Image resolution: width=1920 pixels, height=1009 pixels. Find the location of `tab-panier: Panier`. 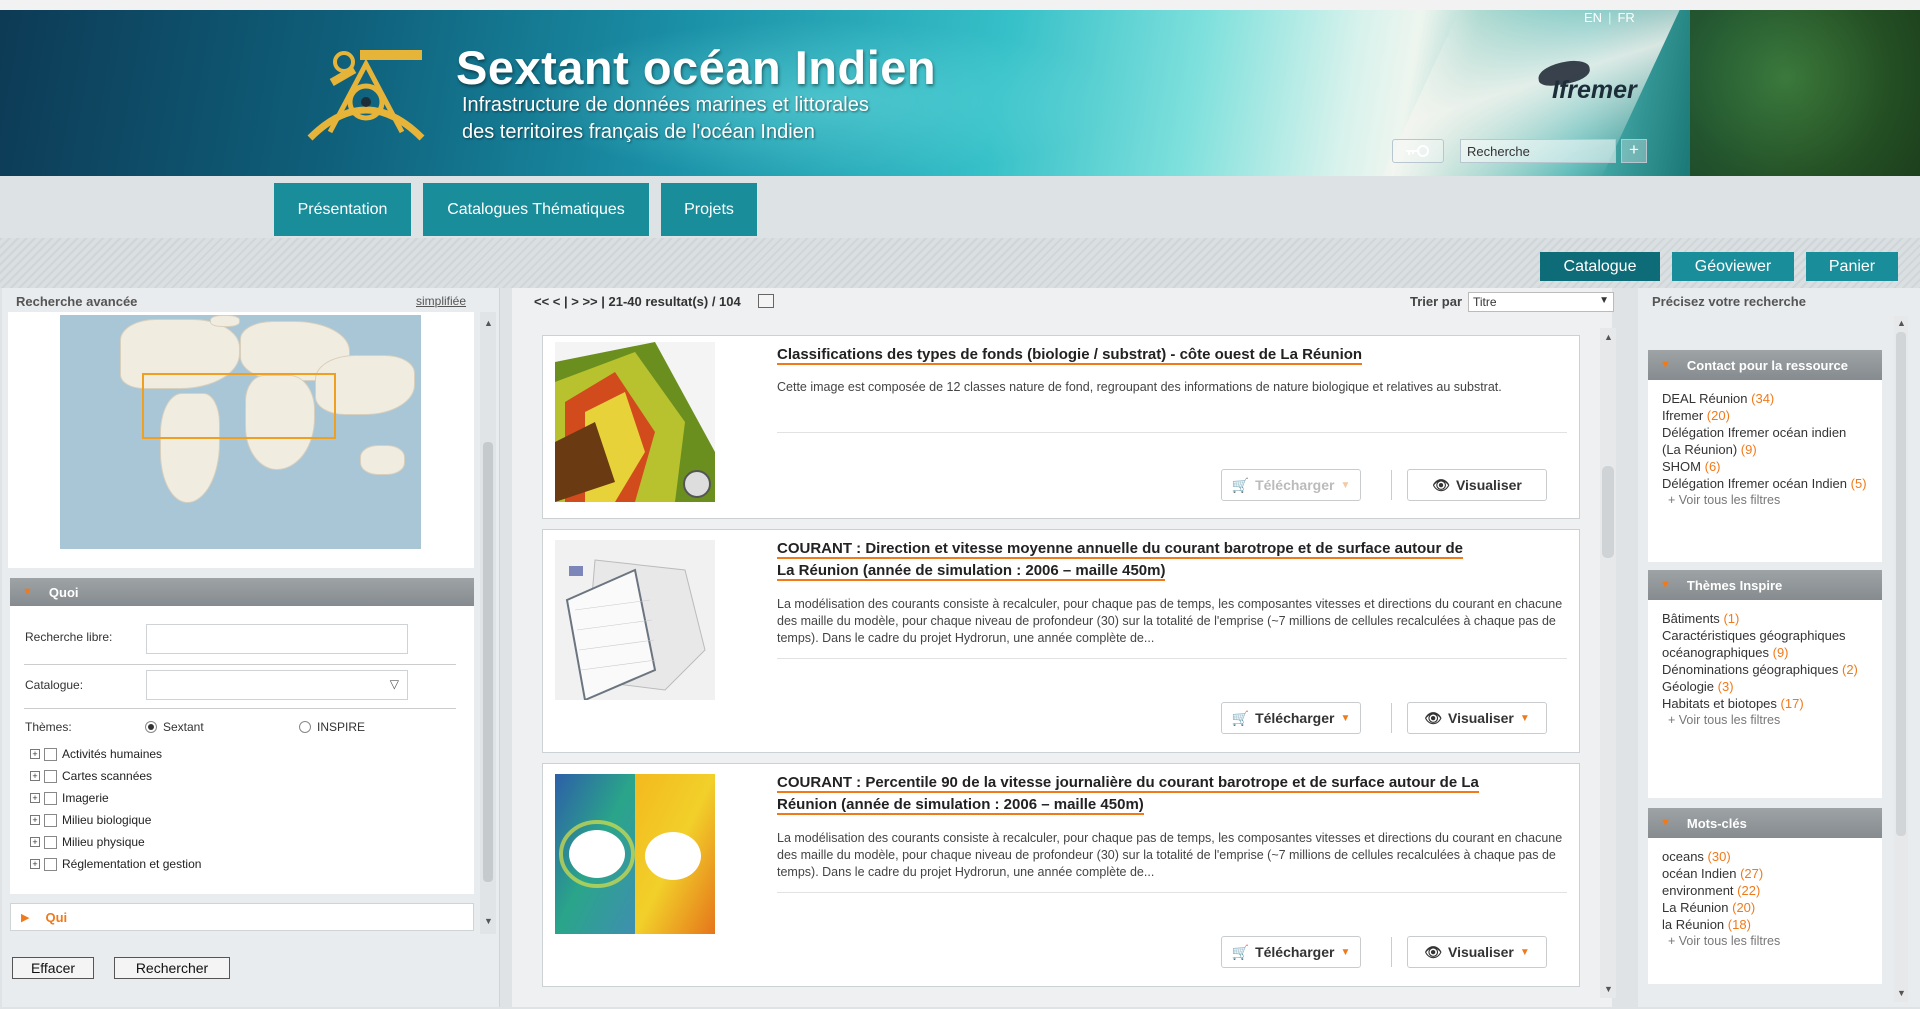

tab-panier: Panier is located at coordinates (1852, 266).